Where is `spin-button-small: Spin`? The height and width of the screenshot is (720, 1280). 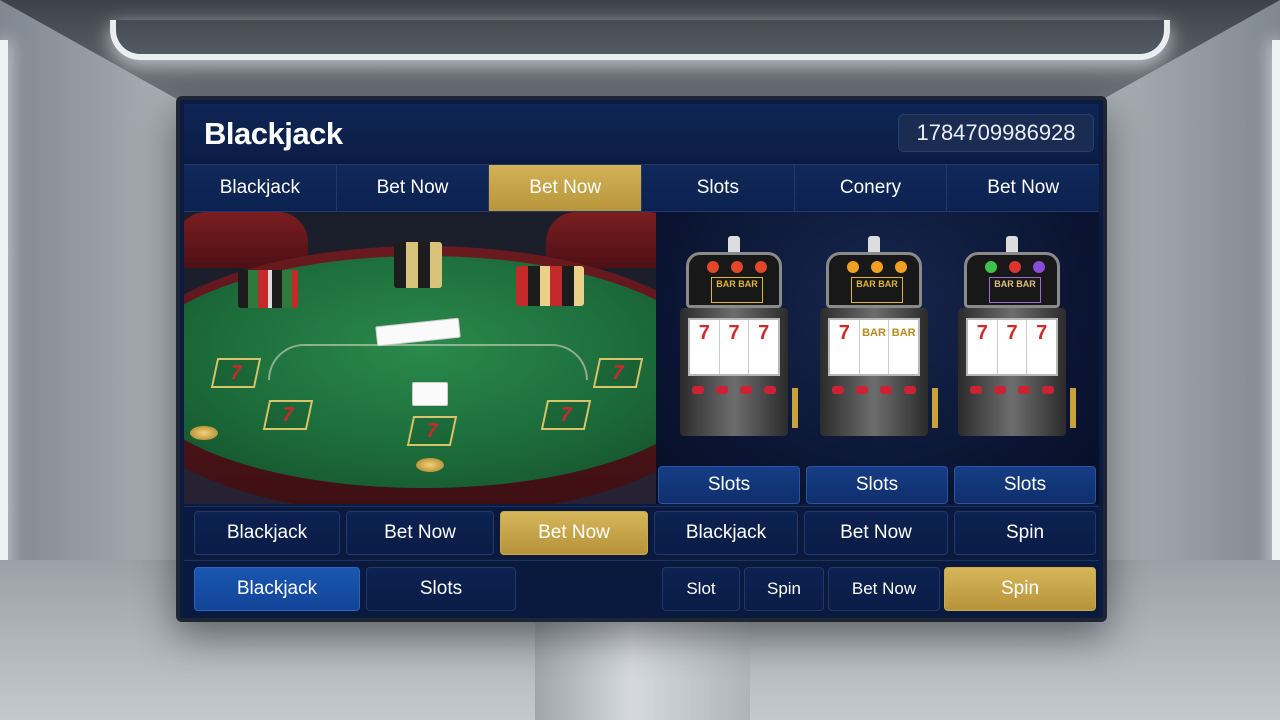 spin-button-small: Spin is located at coordinates (784, 589).